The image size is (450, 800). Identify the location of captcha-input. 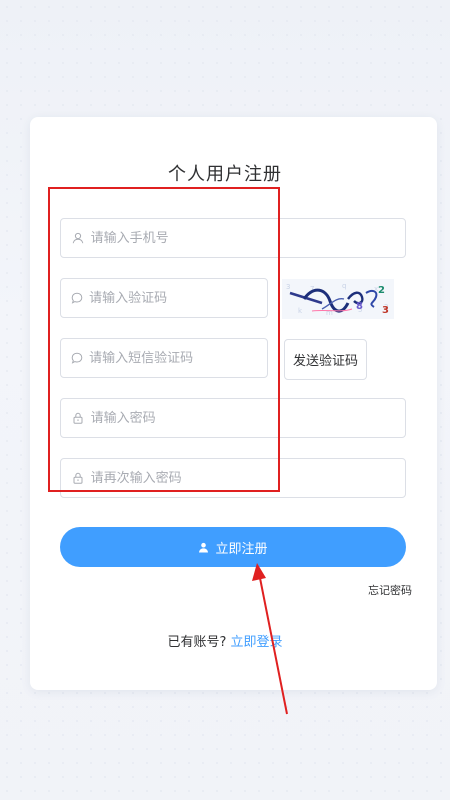
(178, 298).